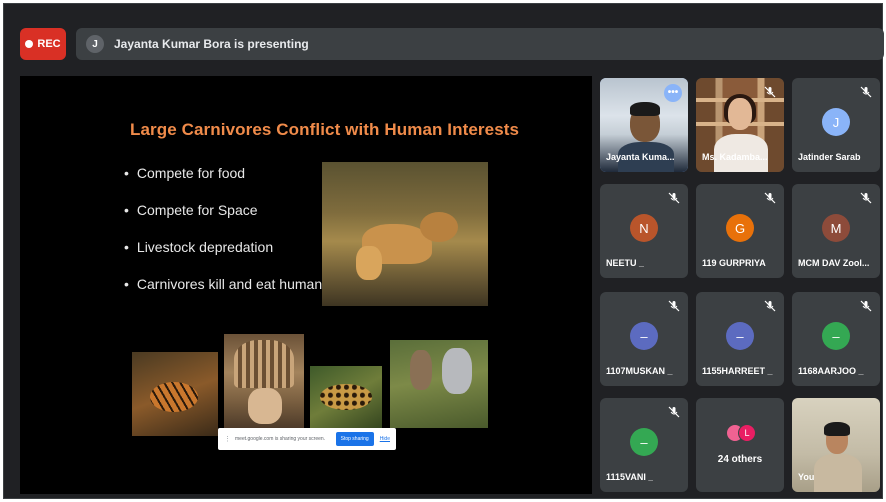  What do you see at coordinates (836, 228) in the screenshot?
I see `participant-avatar: M` at bounding box center [836, 228].